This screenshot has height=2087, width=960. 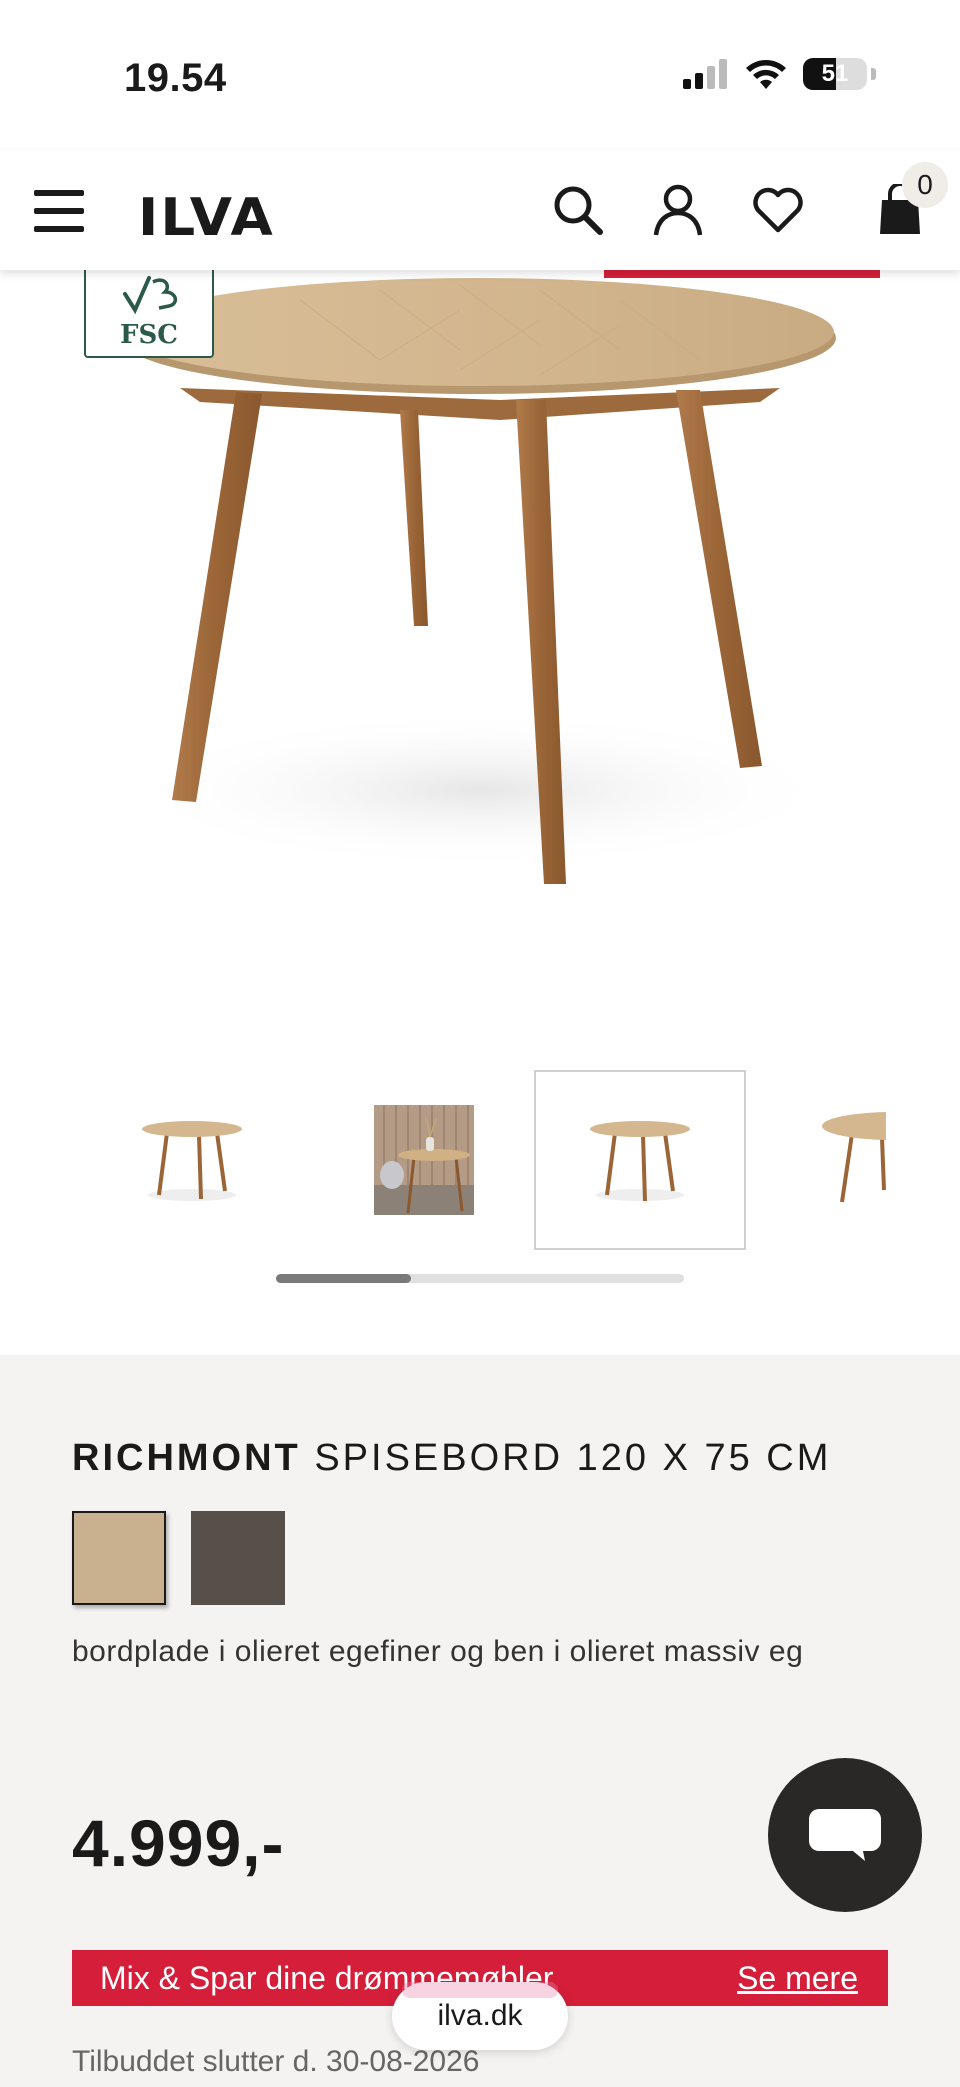 I want to click on battery-level: 51, so click(x=835, y=73).